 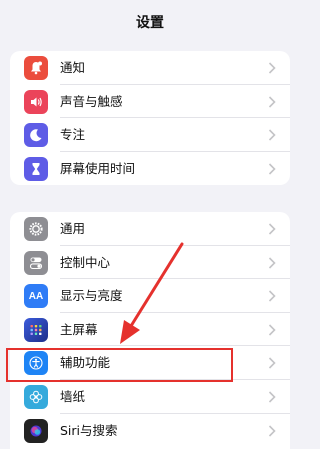 What do you see at coordinates (150, 135) in the screenshot?
I see `settings-item-focus: 专注` at bounding box center [150, 135].